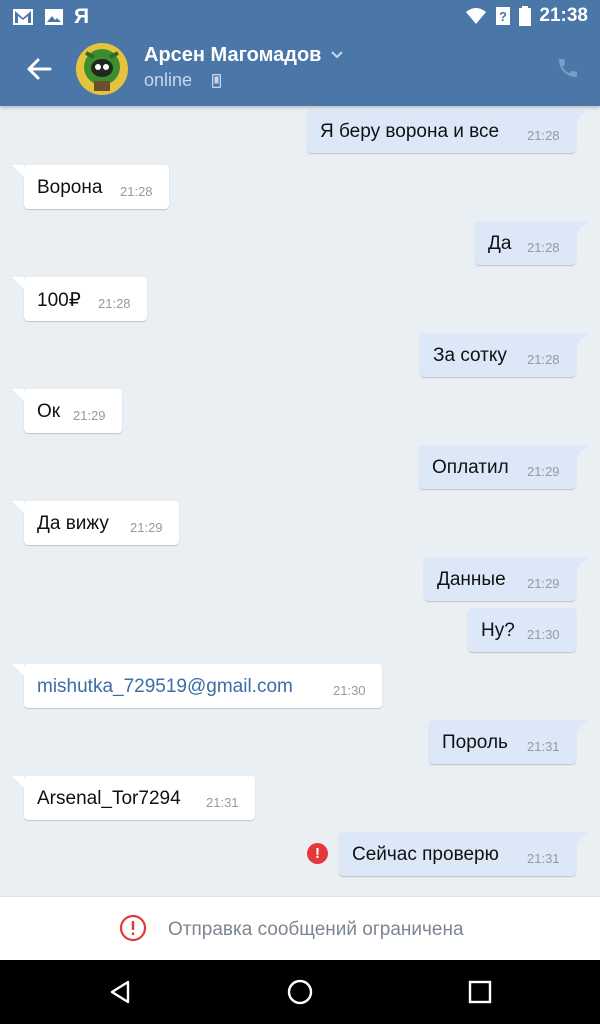 This screenshot has height=1024, width=600. I want to click on message-outgoing: Оплатил 21:29, so click(503, 467).